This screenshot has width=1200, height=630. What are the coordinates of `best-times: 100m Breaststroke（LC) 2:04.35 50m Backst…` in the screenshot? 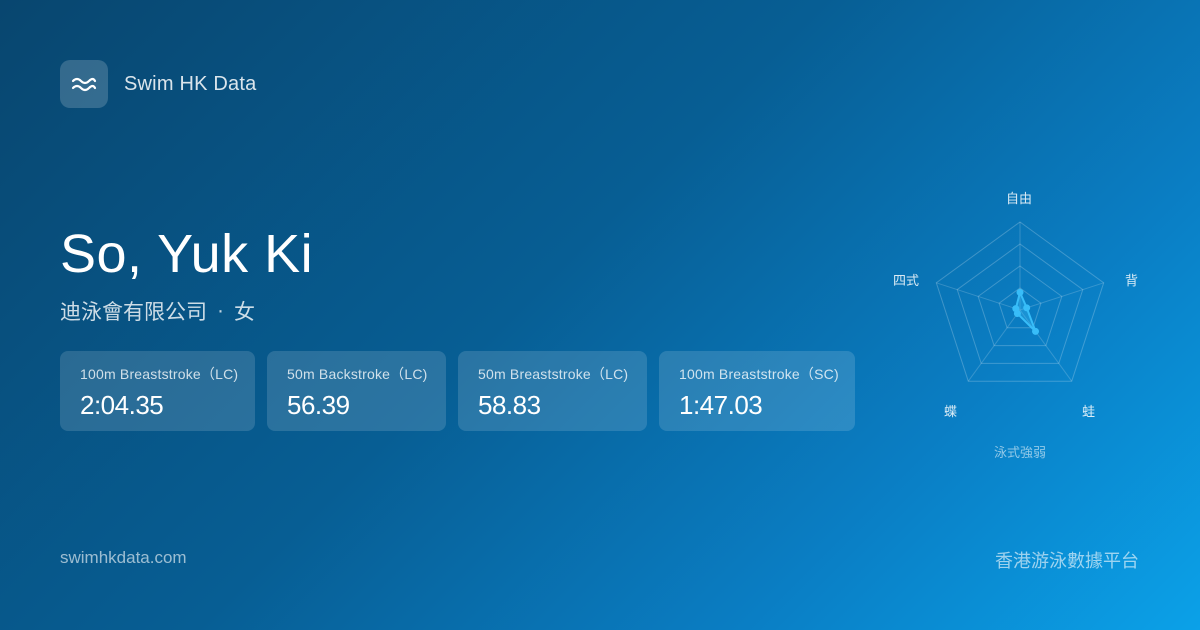 It's located at (457, 391).